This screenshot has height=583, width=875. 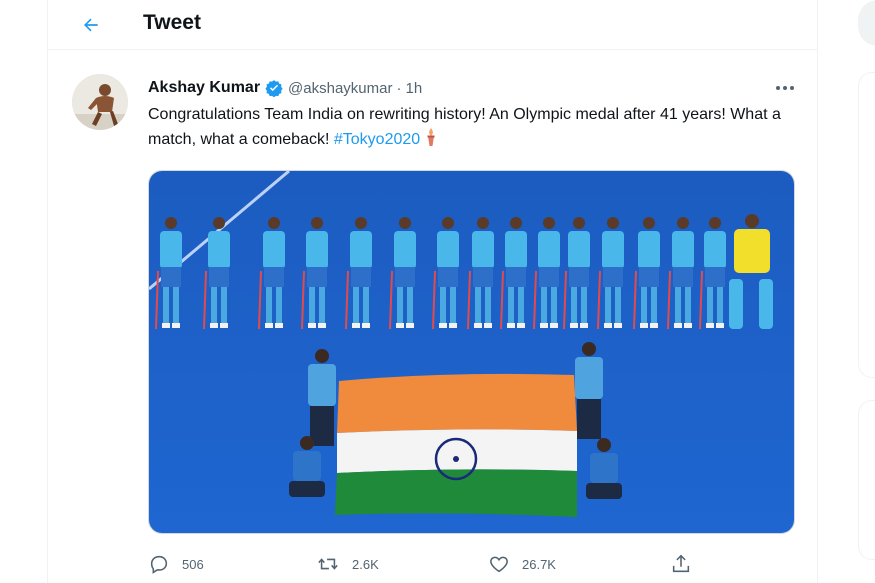 What do you see at coordinates (846, 291) in the screenshot?
I see `right-sidebar` at bounding box center [846, 291].